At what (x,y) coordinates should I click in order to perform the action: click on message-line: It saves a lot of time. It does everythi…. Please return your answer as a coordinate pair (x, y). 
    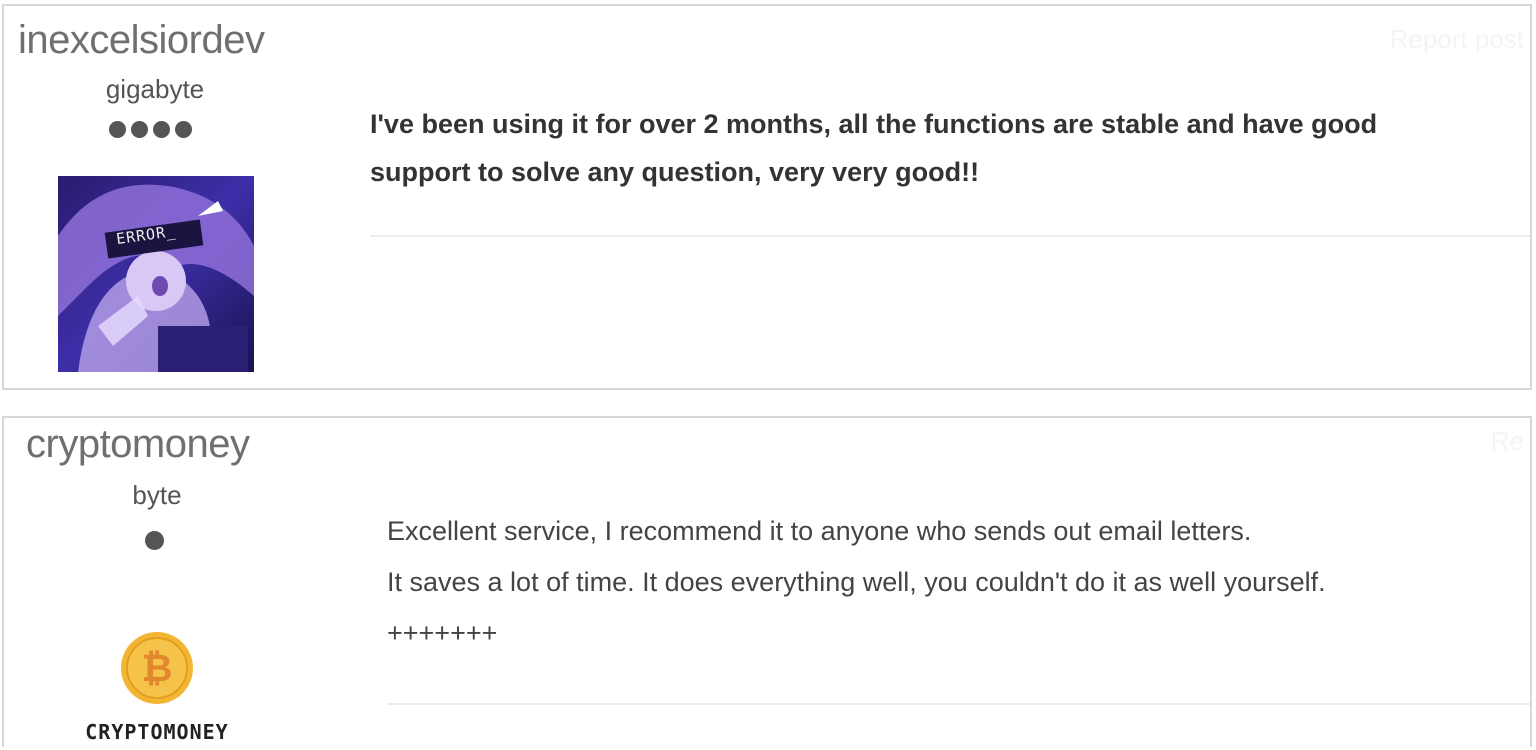
    Looking at the image, I should click on (856, 582).